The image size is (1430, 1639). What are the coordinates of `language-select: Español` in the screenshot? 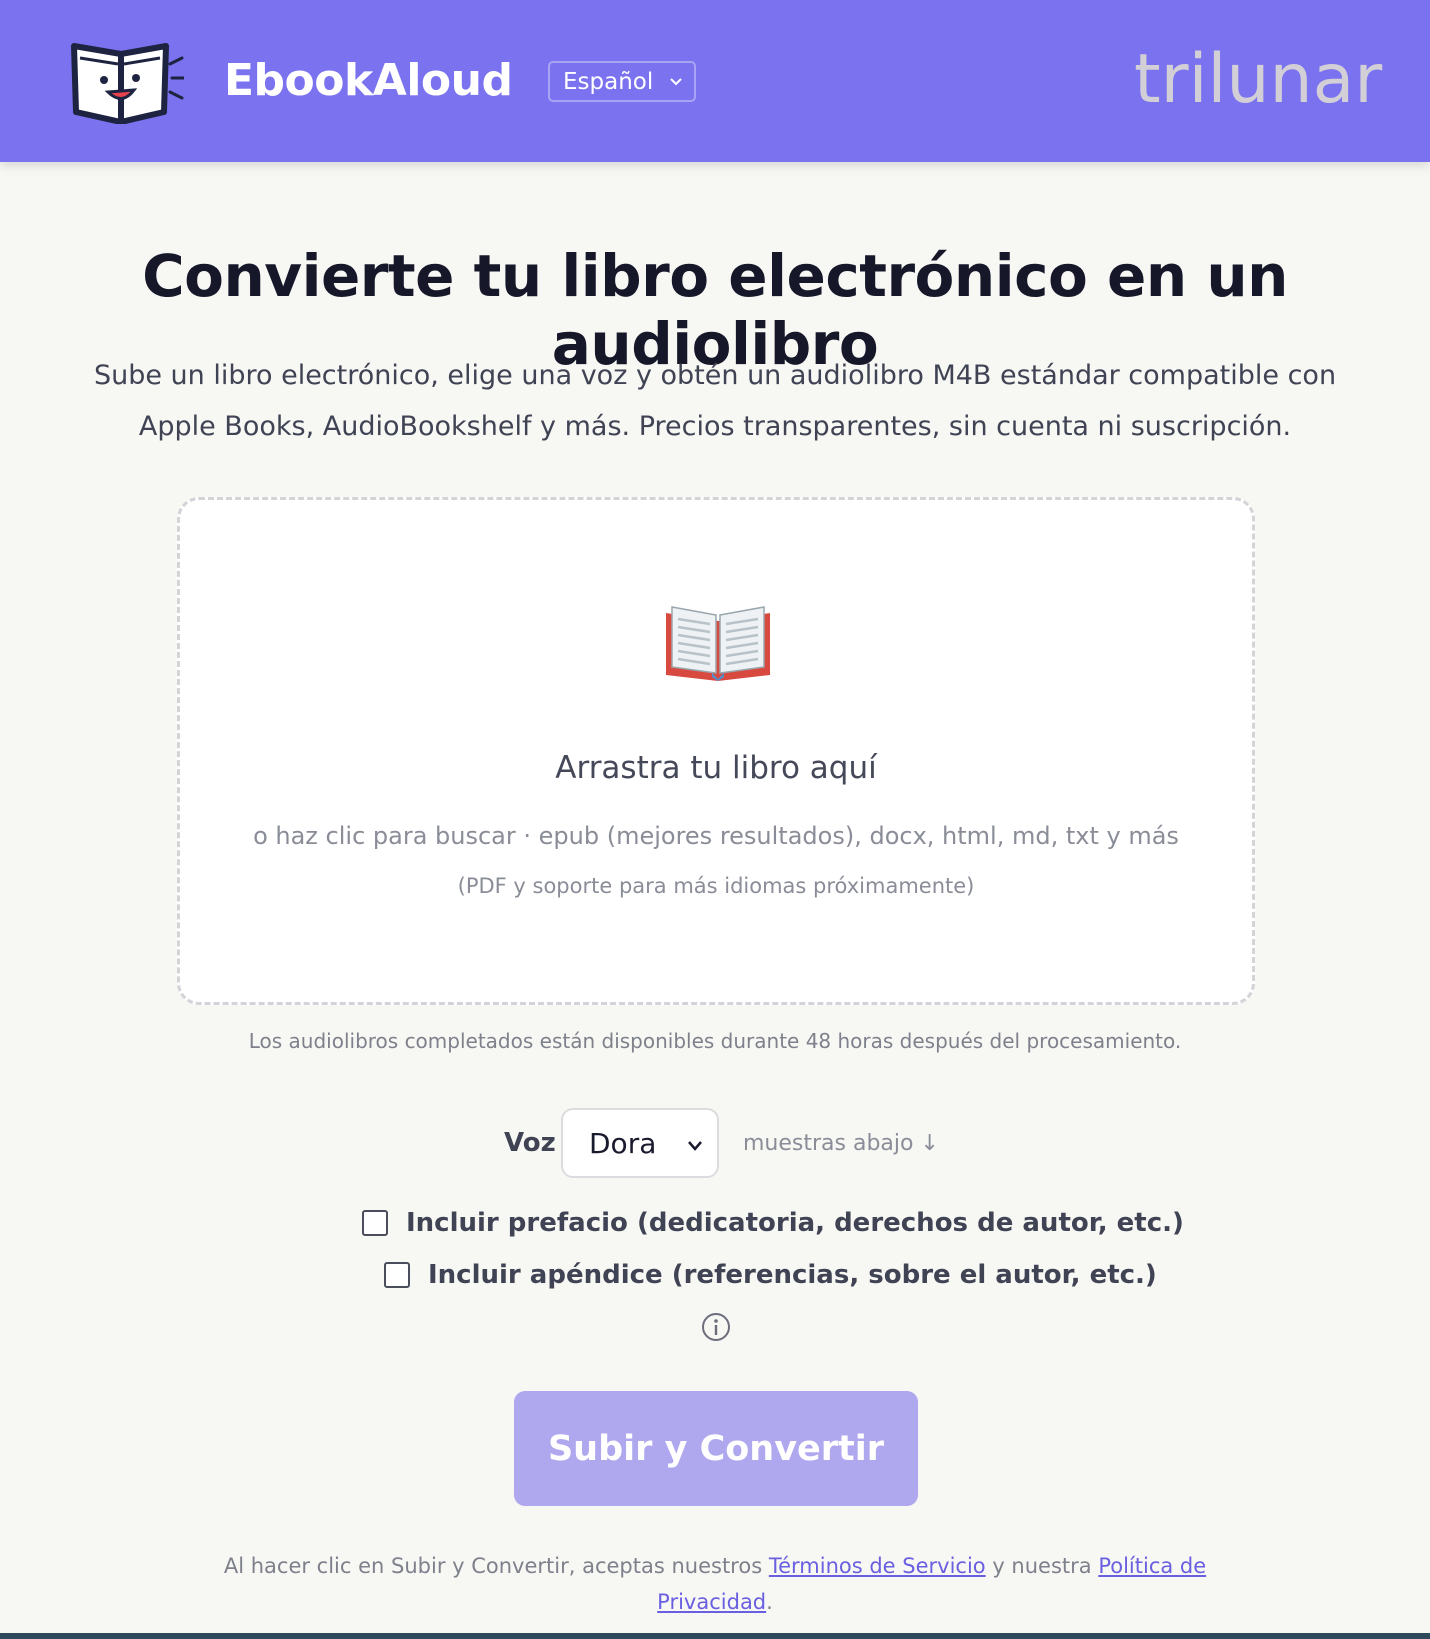 It's located at (622, 81).